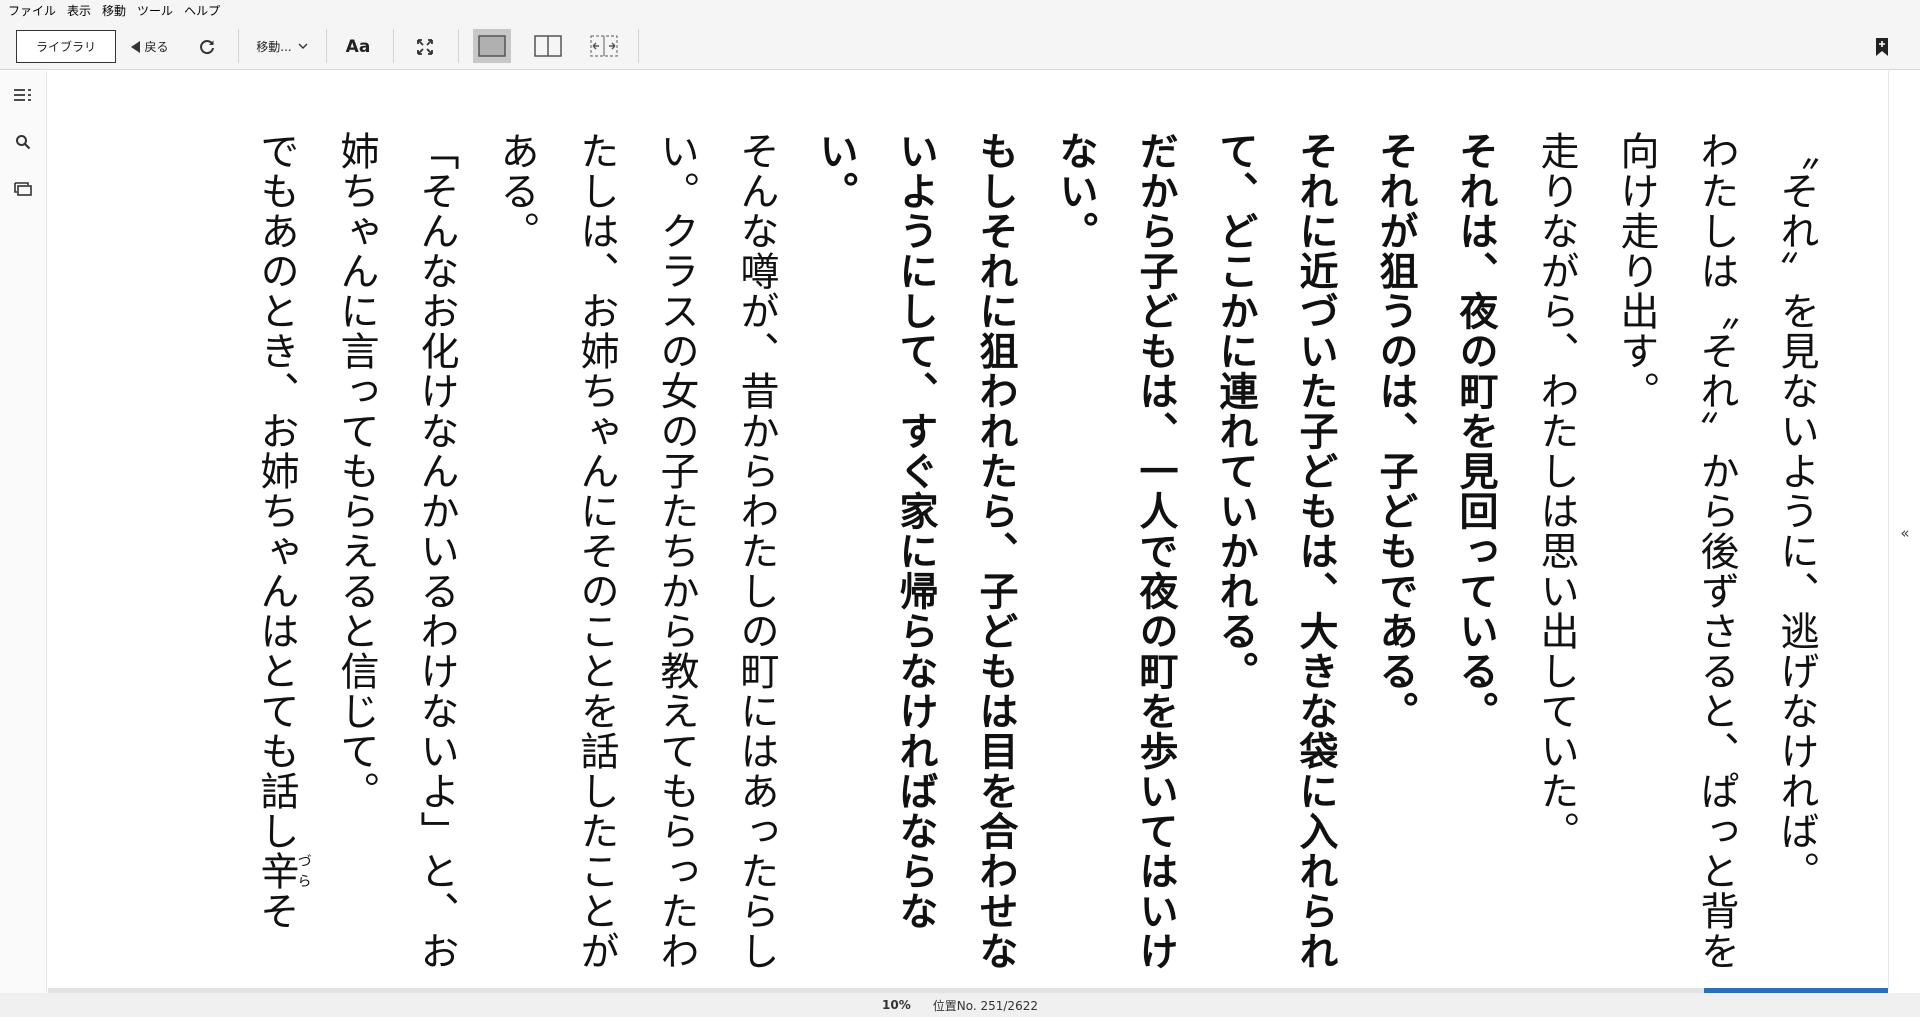  I want to click on ruby-base: 辛, so click(276, 871).